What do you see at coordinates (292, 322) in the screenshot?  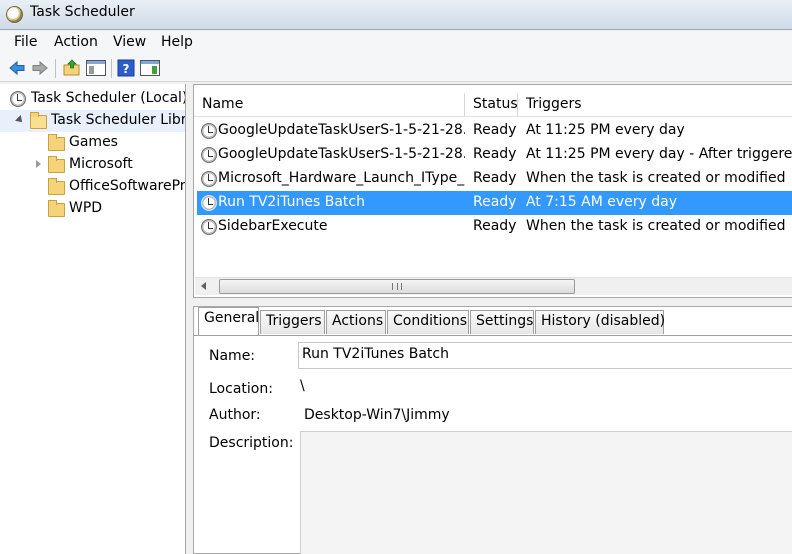 I see `tab-triggers: Triggers` at bounding box center [292, 322].